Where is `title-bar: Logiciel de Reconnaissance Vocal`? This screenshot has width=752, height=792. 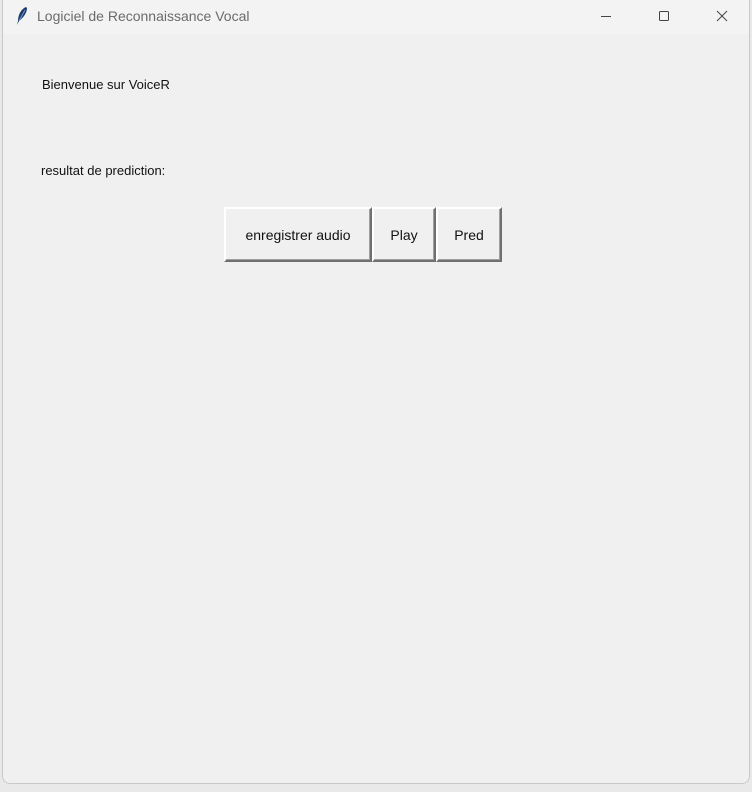 title-bar: Logiciel de Reconnaissance Vocal is located at coordinates (376, 17).